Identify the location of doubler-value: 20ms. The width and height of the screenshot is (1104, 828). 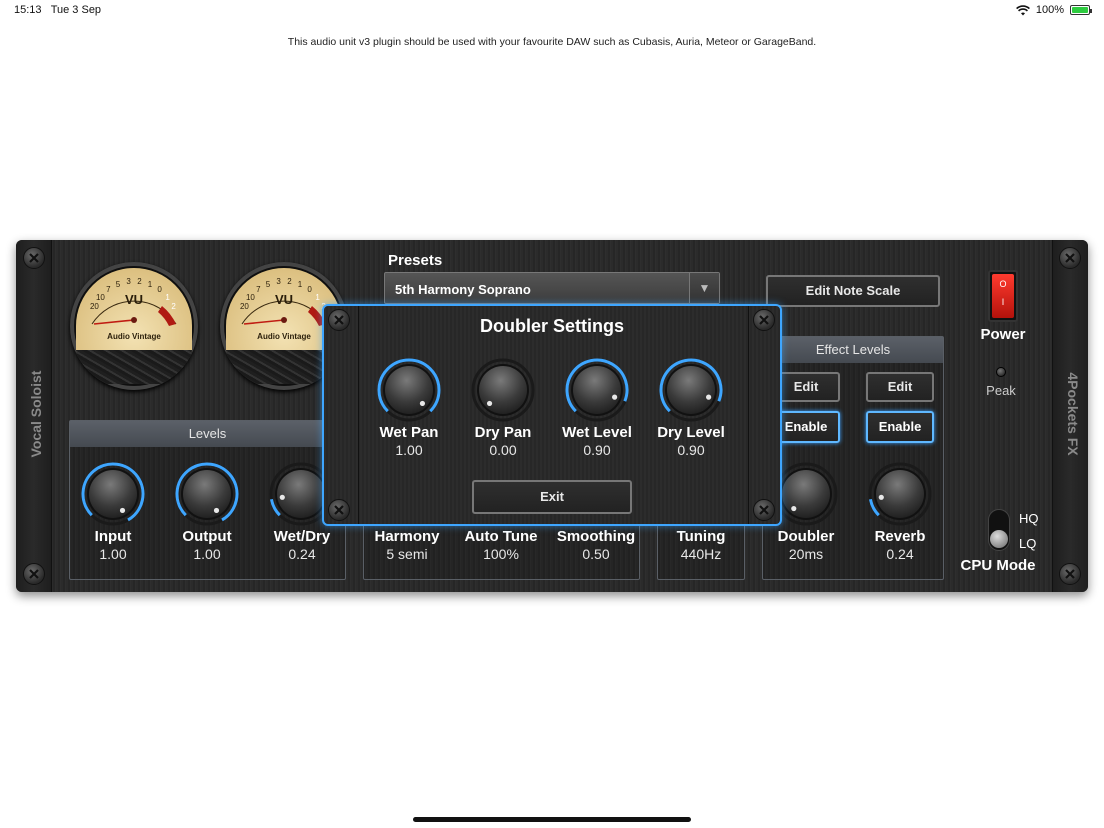
(806, 554).